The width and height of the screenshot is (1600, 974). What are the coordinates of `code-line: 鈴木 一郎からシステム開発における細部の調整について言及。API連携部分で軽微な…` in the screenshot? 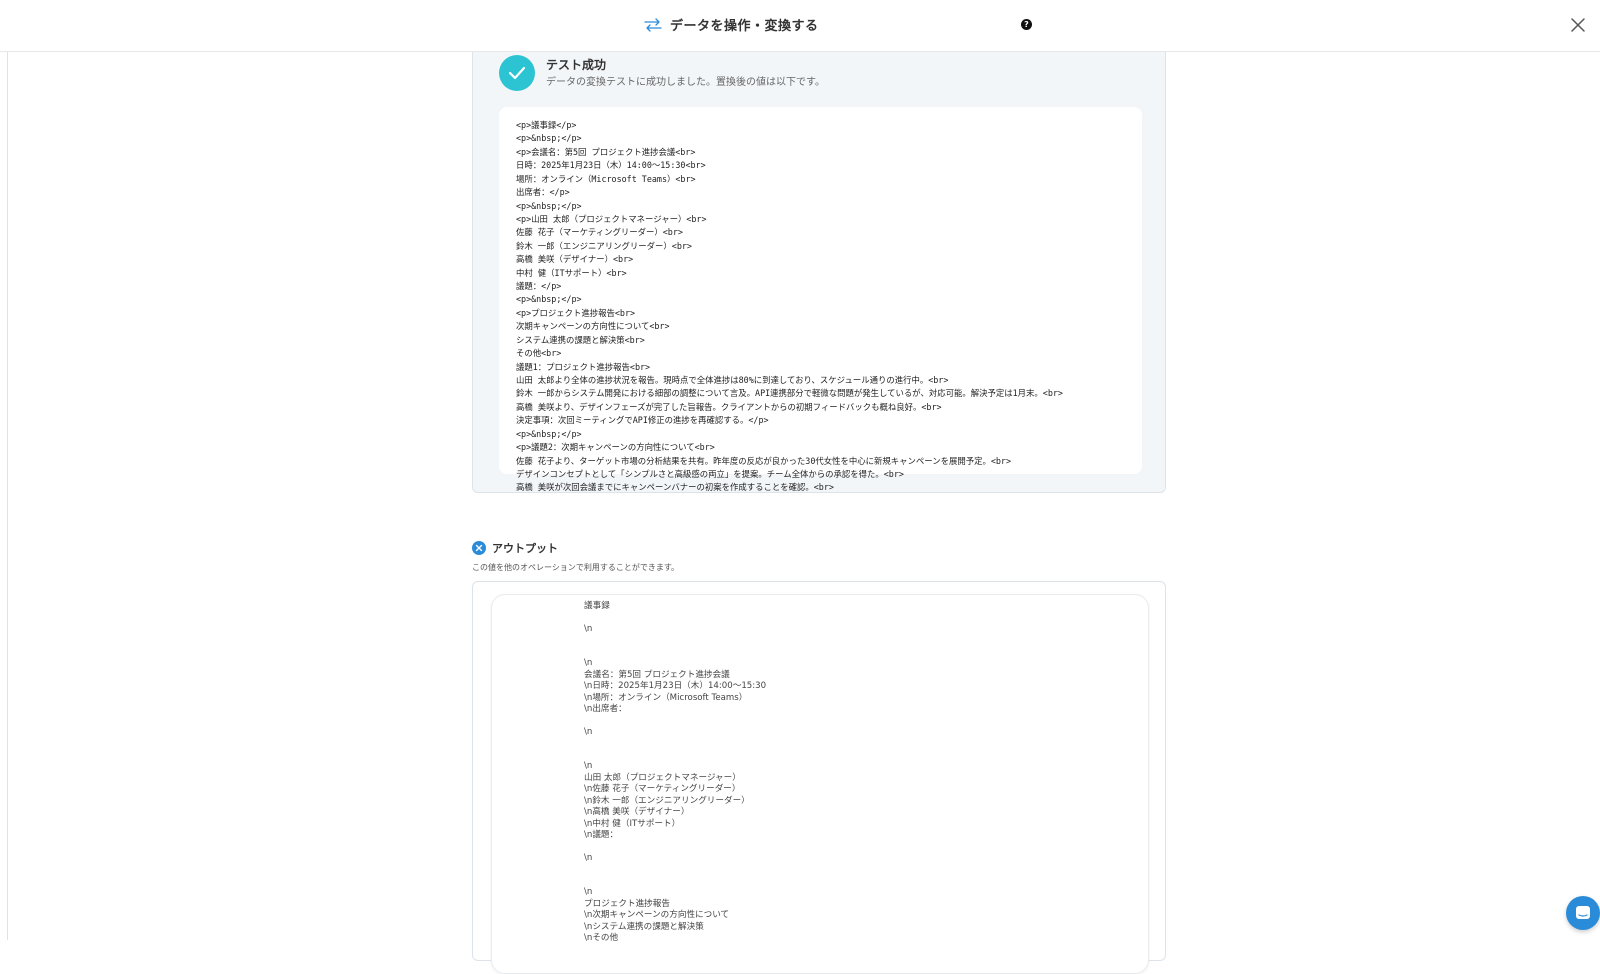 It's located at (789, 393).